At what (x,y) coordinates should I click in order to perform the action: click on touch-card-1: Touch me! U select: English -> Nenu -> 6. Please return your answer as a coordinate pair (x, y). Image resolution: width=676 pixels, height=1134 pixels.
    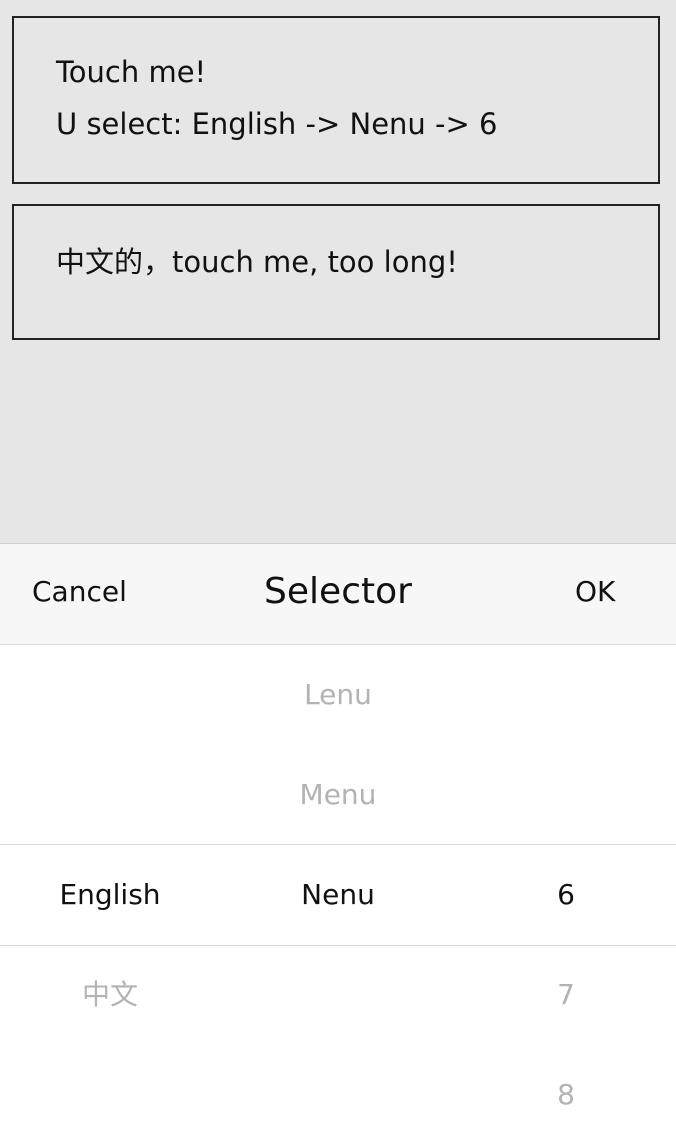
    Looking at the image, I should click on (336, 100).